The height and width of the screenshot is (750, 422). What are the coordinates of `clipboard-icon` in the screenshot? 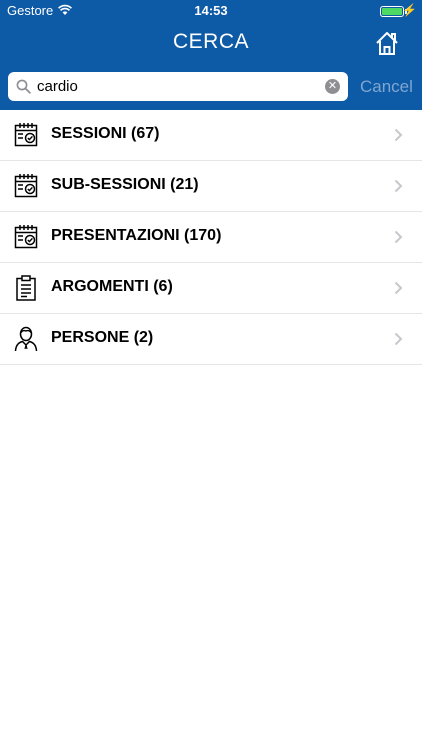 It's located at (26, 288).